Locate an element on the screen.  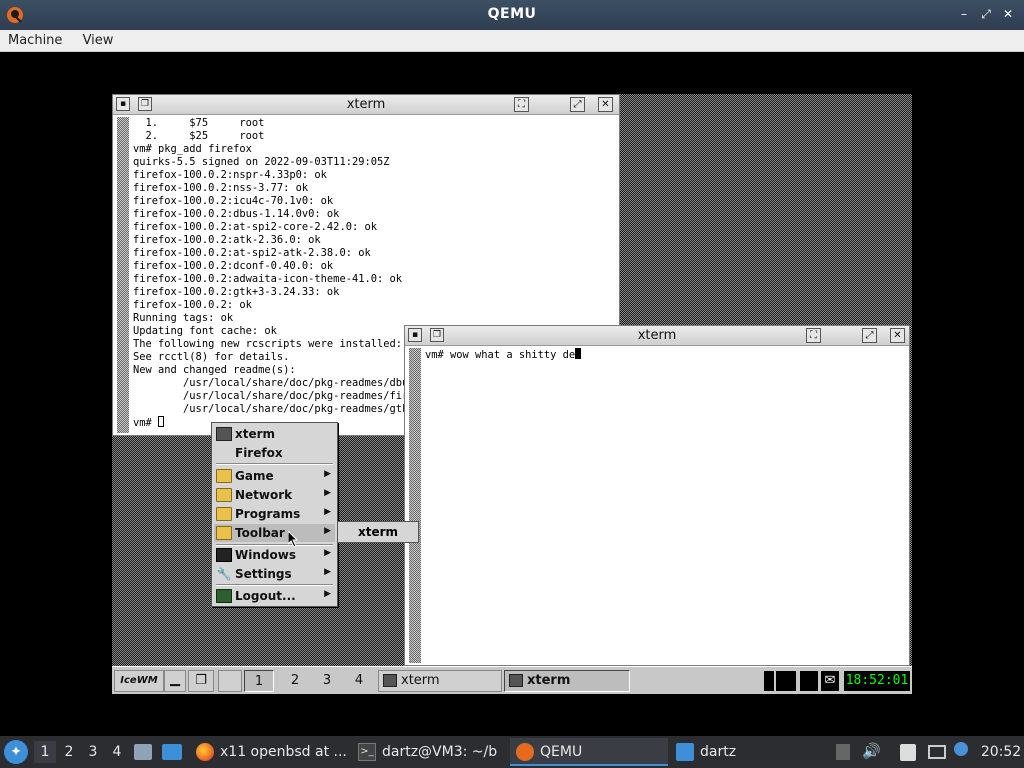
menu-item-firefox: Firefox is located at coordinates (274, 453).